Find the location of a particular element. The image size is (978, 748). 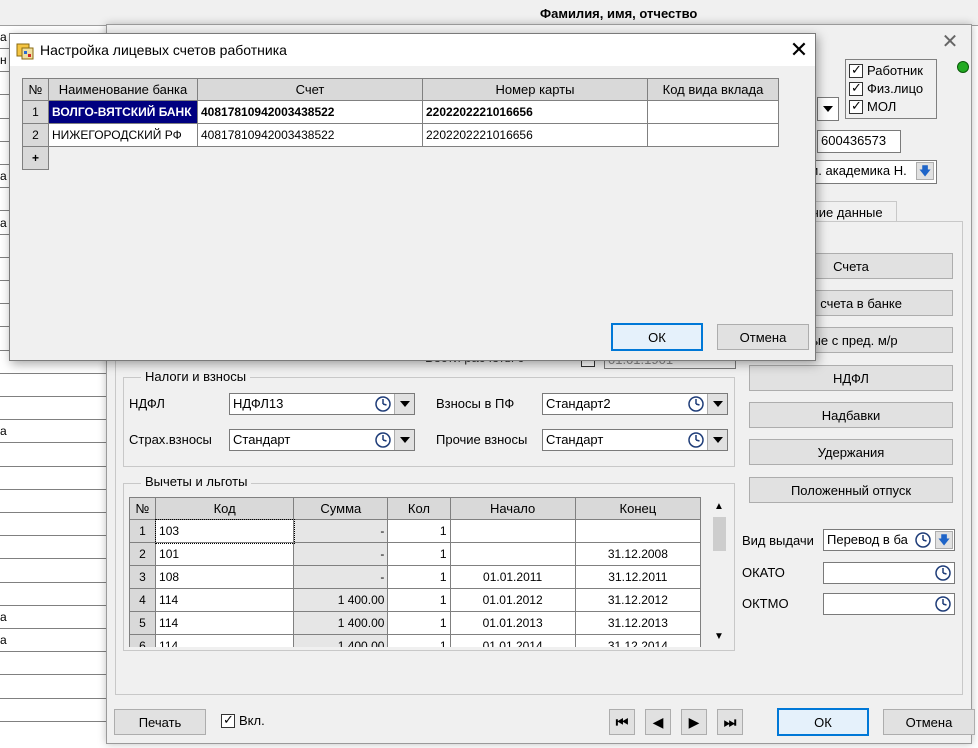

scroll-up-icon: ▲ is located at coordinates (719, 506).